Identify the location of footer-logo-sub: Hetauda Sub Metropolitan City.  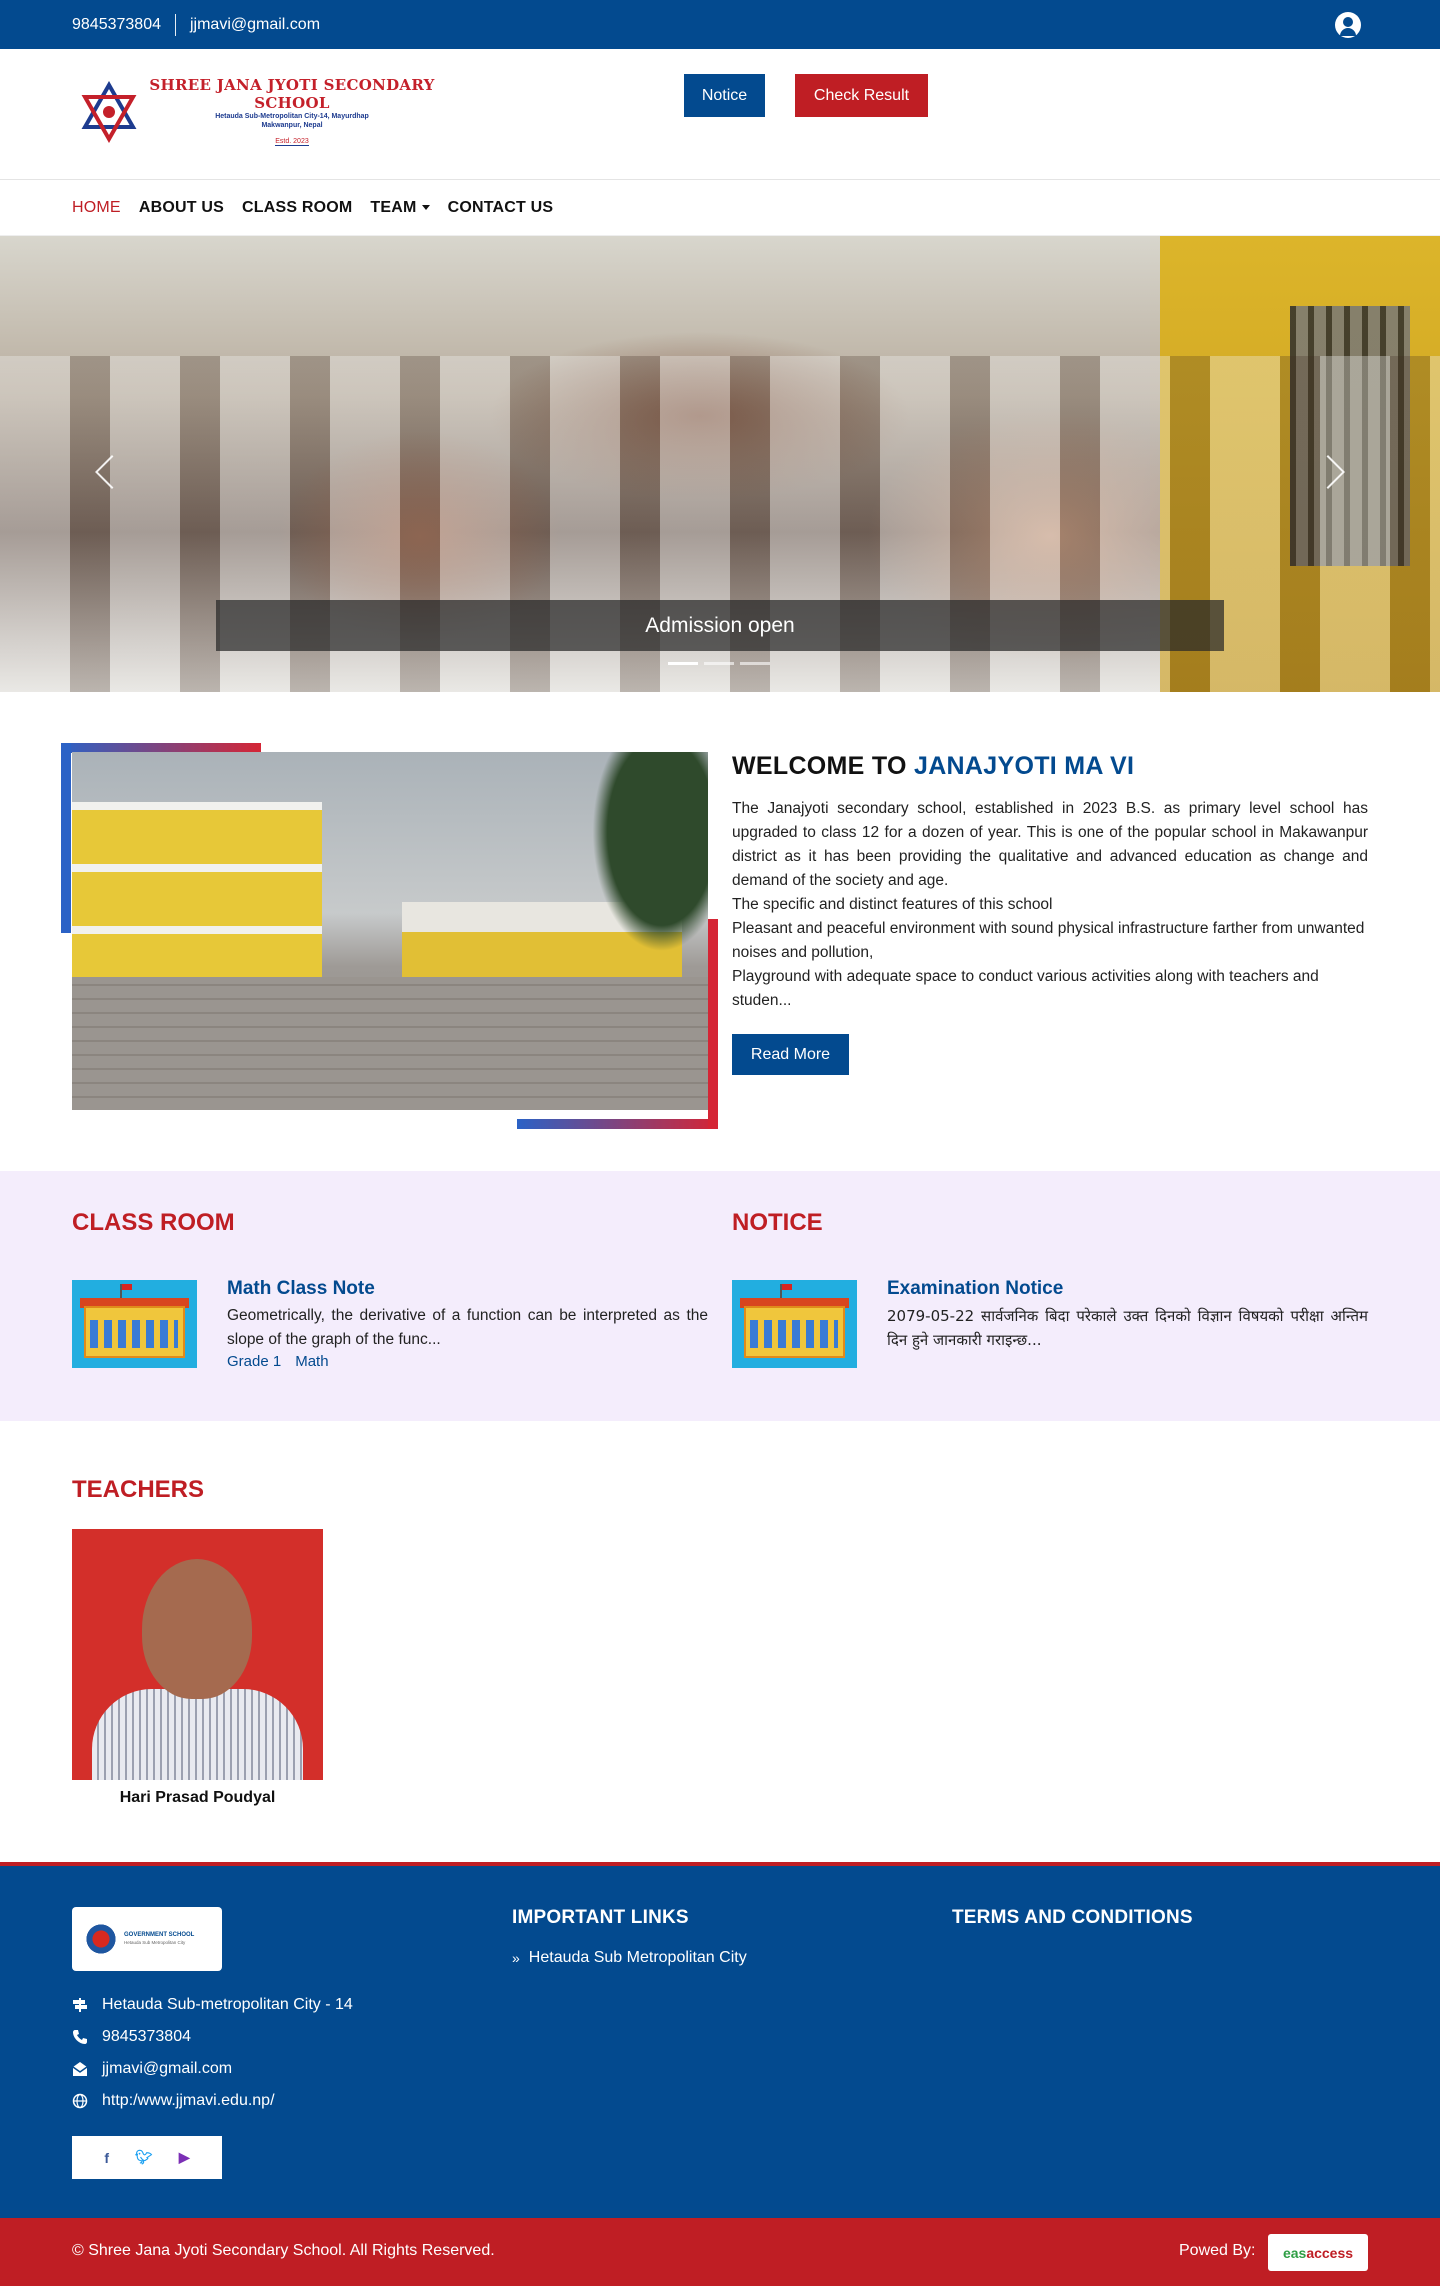
(155, 1942).